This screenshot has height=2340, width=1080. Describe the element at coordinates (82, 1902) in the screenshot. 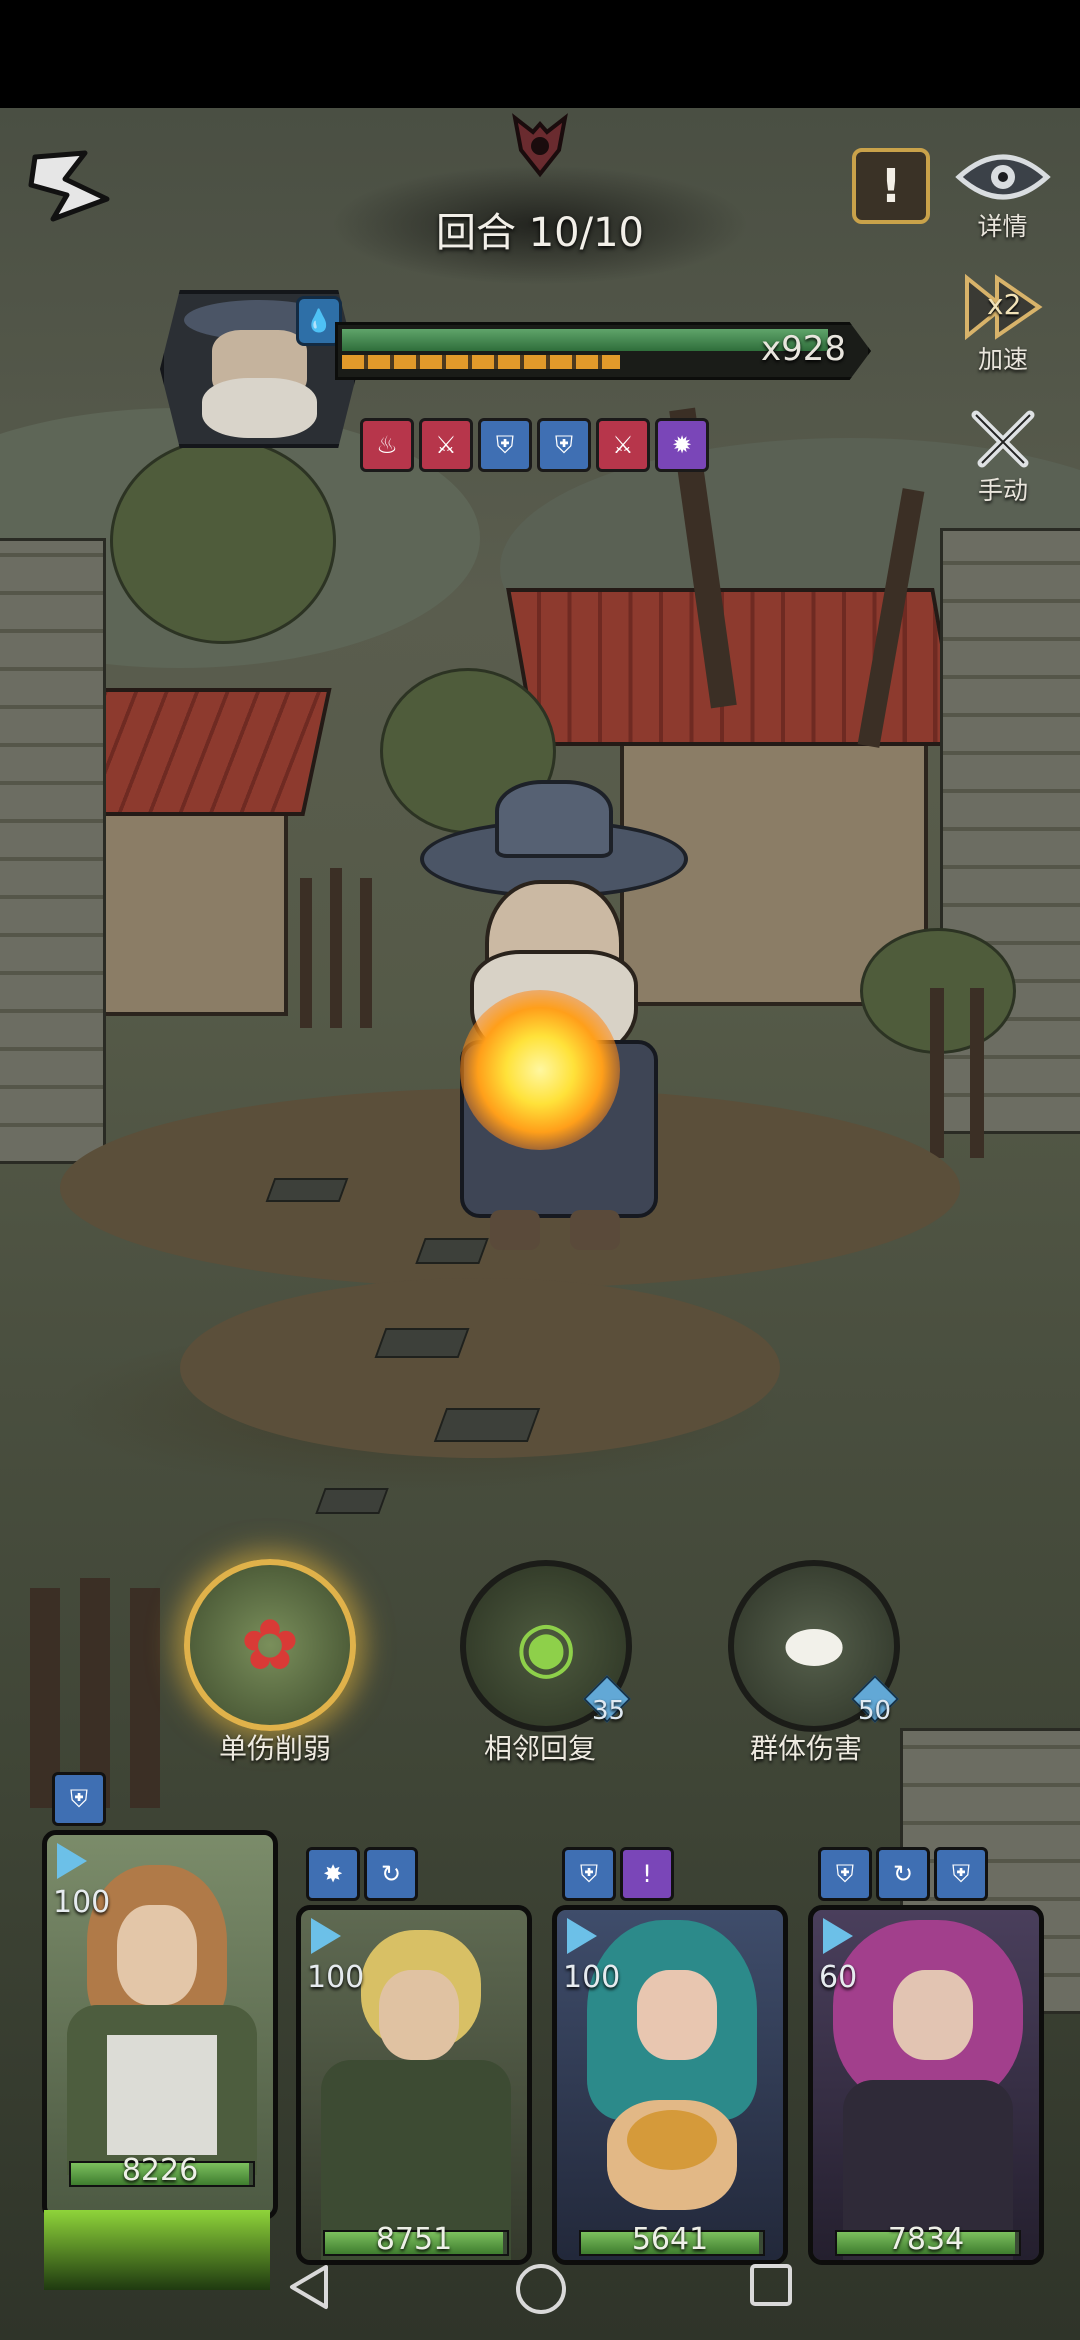

I see `hero-energy-maid: 100` at that location.